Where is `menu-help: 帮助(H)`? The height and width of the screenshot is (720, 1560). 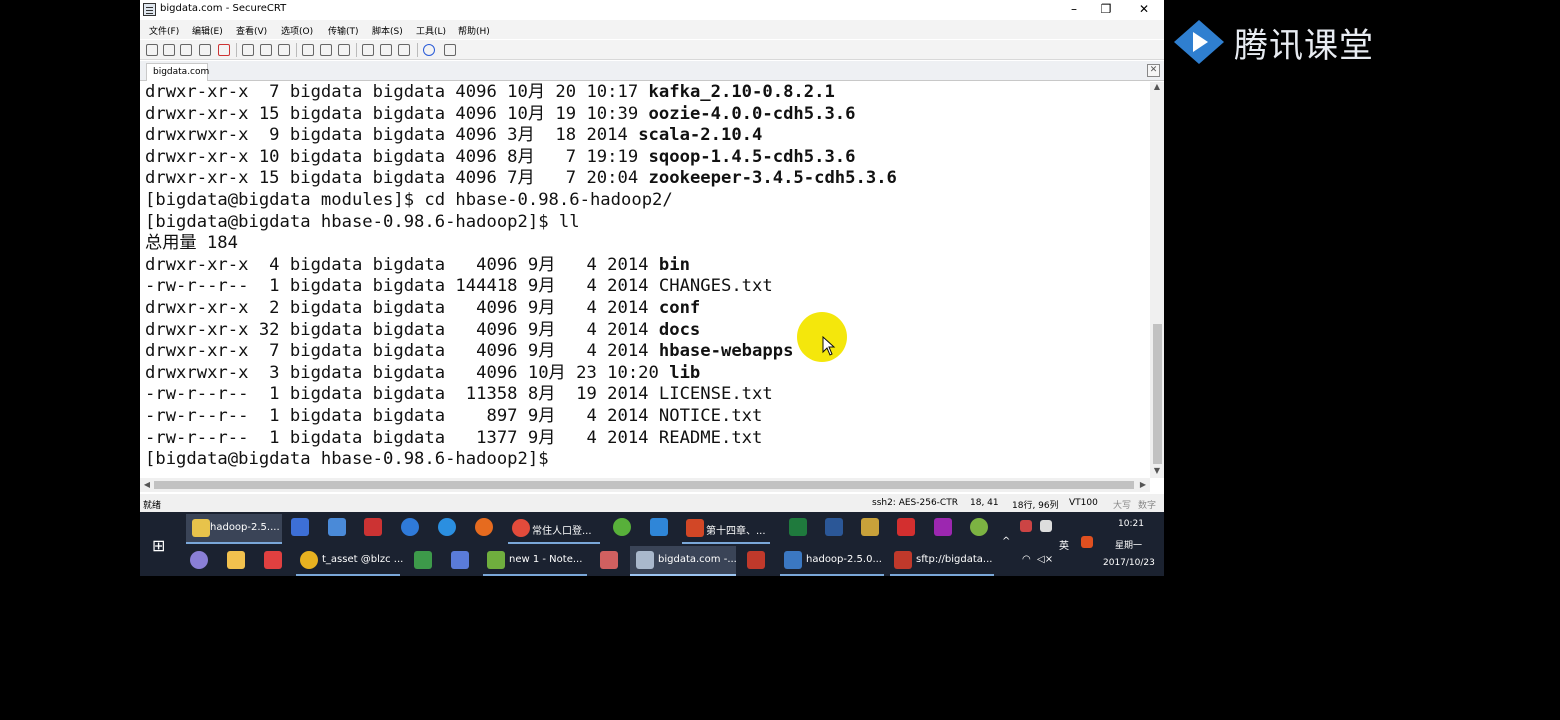
menu-help: 帮助(H) is located at coordinates (474, 30).